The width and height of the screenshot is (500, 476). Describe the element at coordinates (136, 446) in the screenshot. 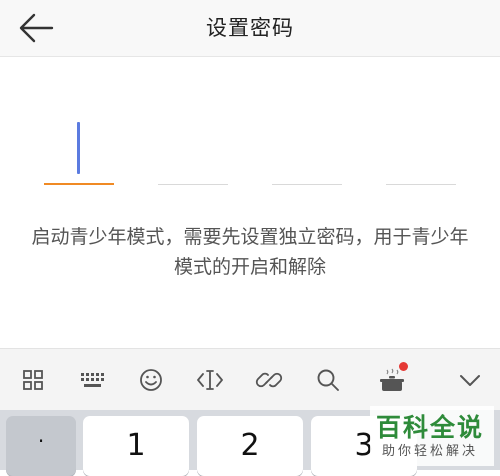

I see `key-1: 1` at that location.